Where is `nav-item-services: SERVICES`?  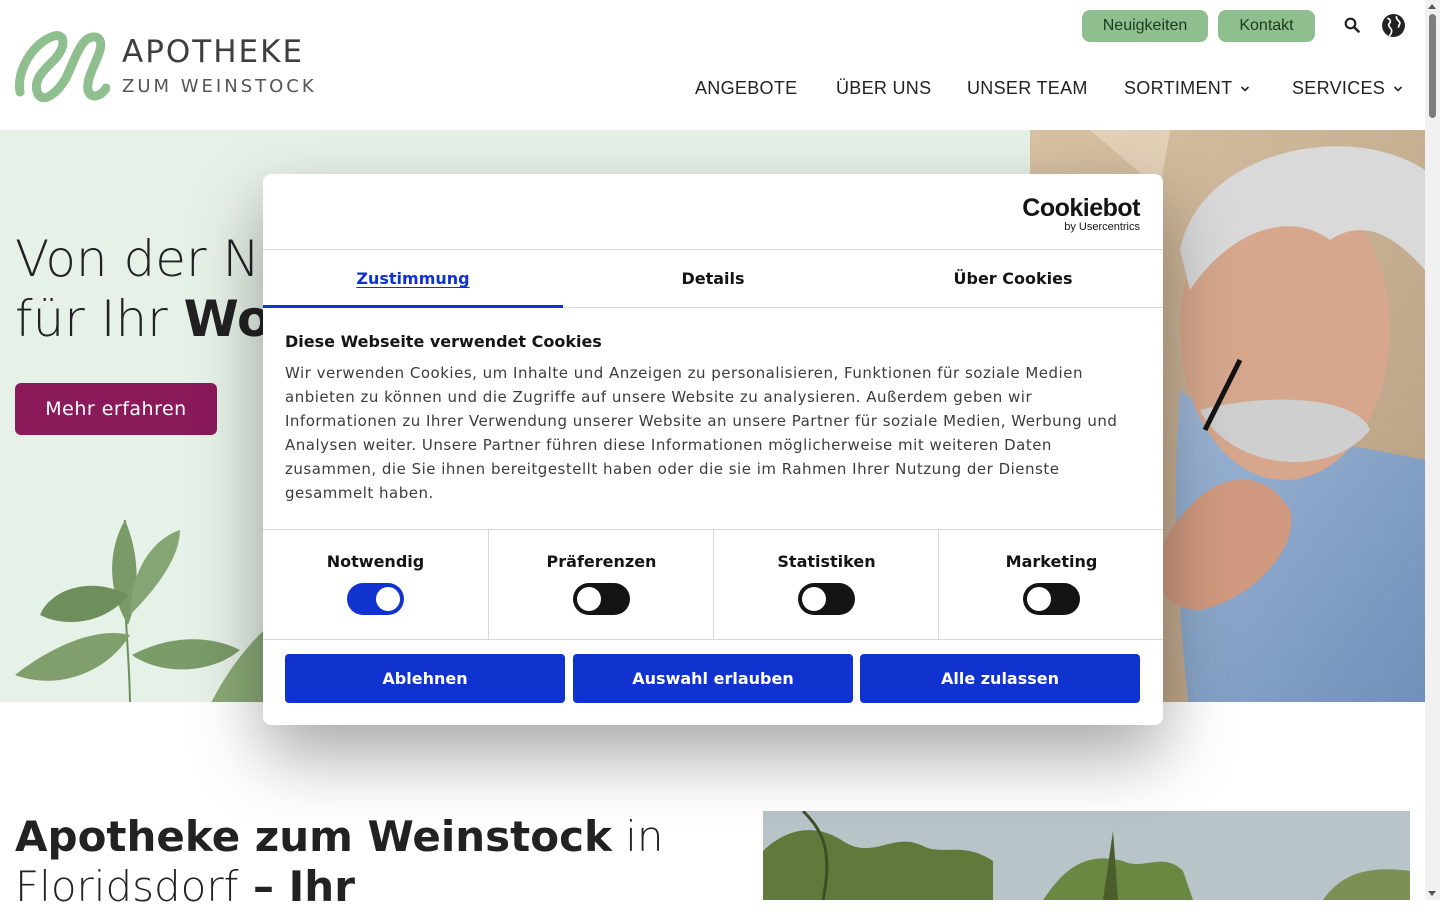 nav-item-services: SERVICES is located at coordinates (1347, 88).